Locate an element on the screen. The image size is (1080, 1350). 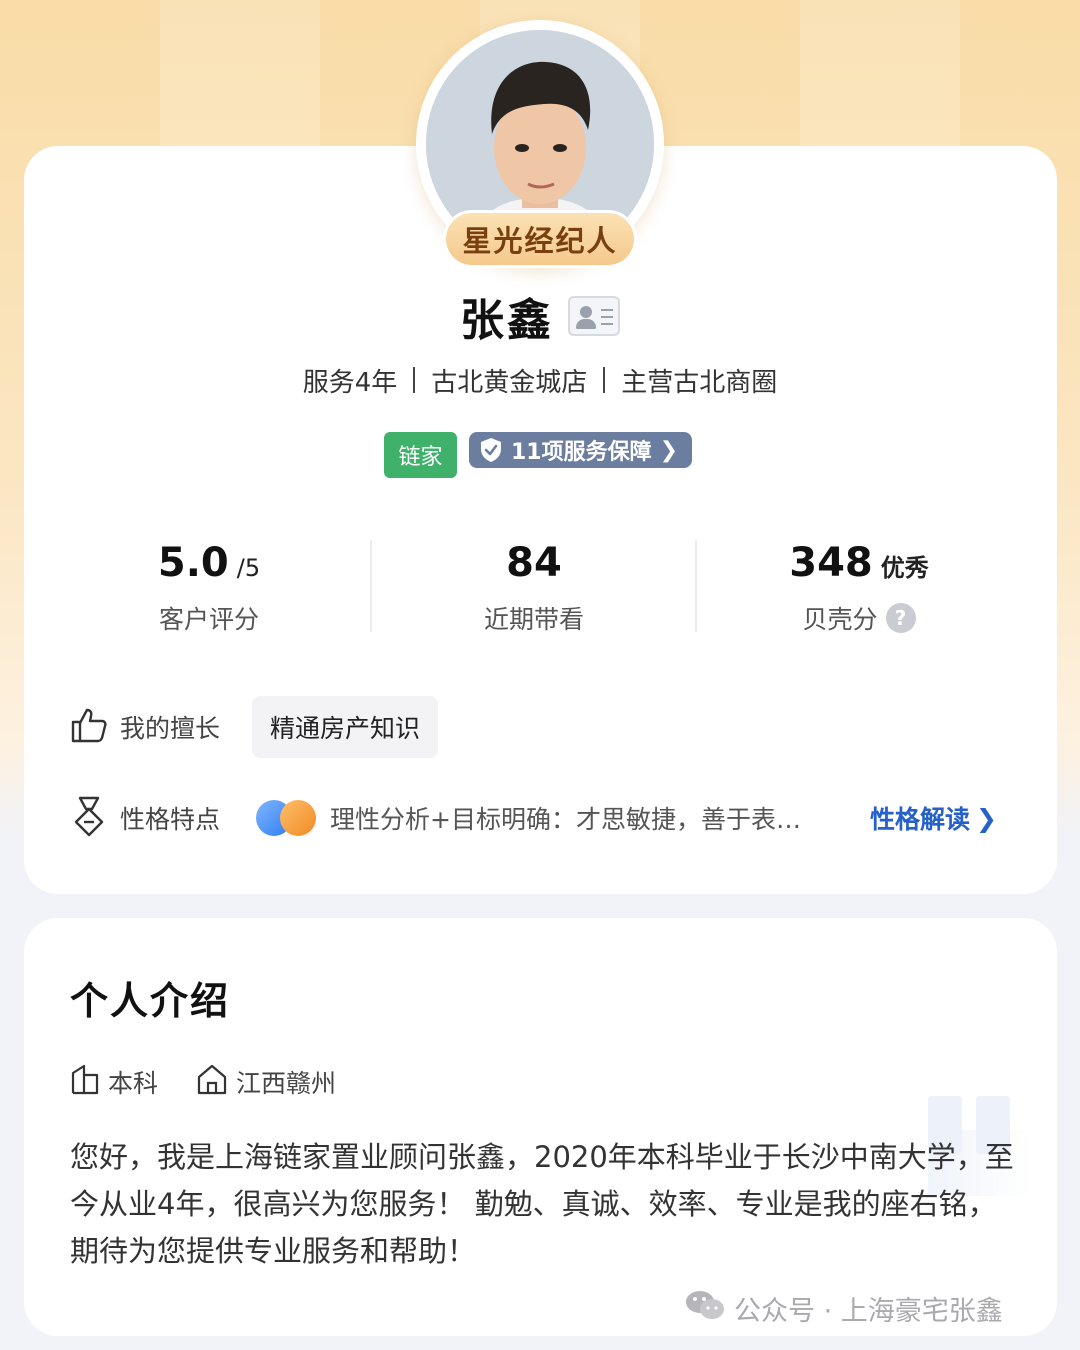
personality-color-icon is located at coordinates (288, 818).